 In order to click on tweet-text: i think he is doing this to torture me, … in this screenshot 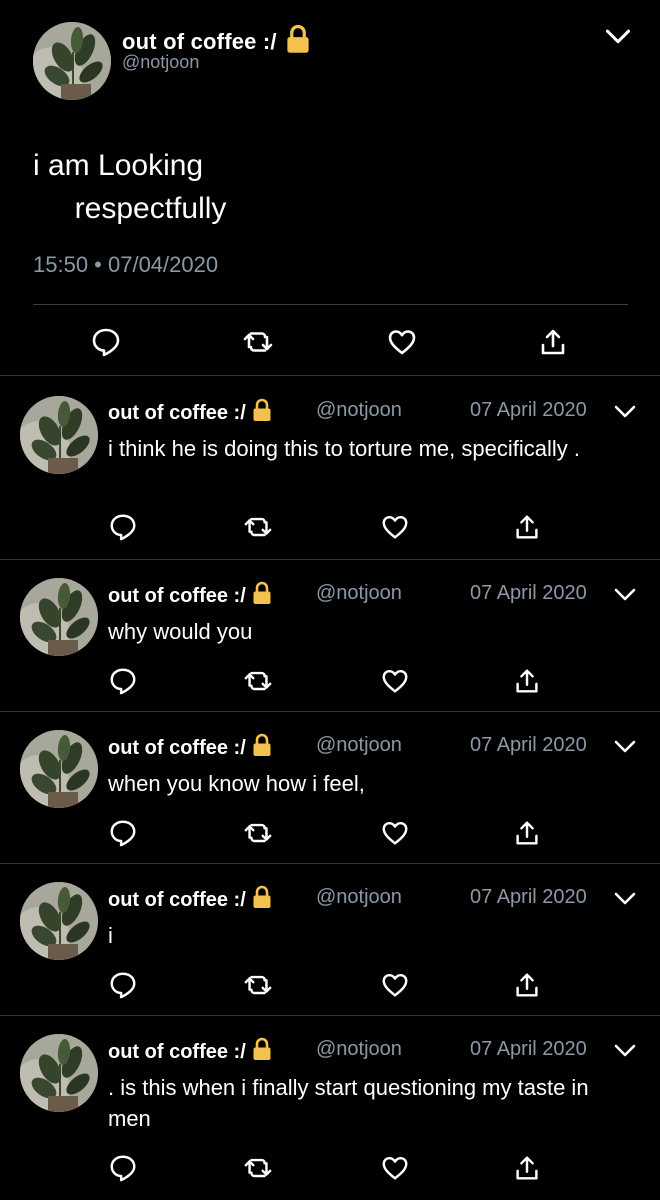, I will do `click(344, 448)`.